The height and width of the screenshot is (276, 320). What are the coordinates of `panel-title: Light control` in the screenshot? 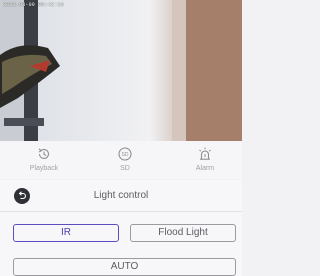 It's located at (121, 195).